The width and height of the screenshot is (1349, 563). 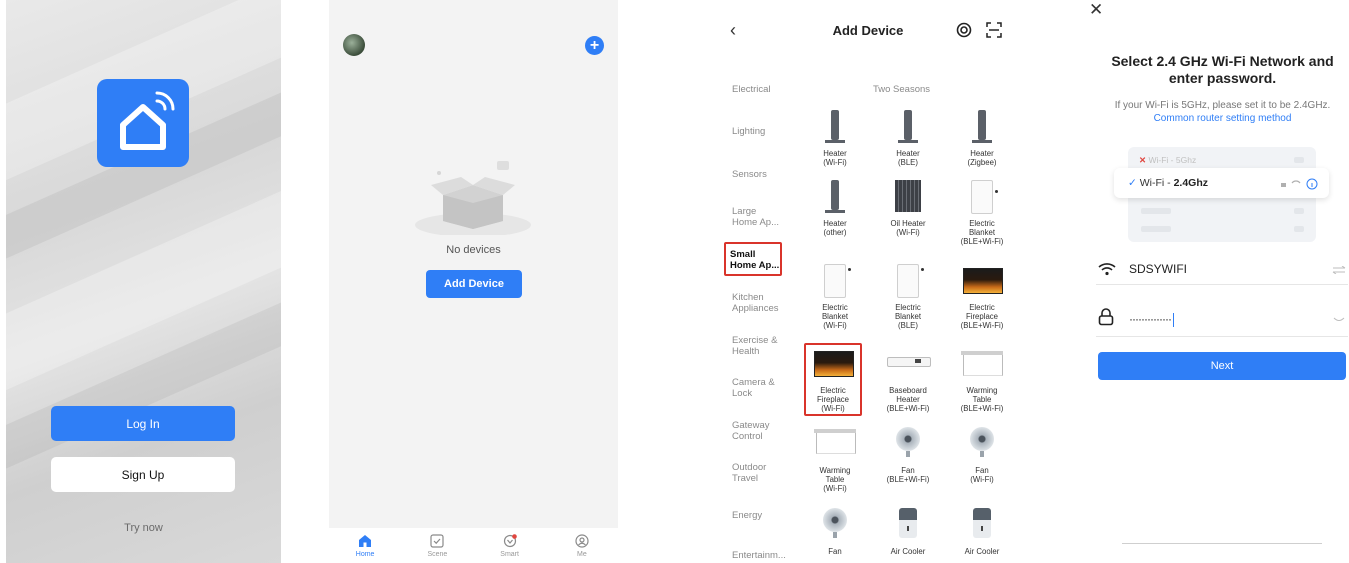 I want to click on wifi-24-value: 2.4Ghz, so click(x=1190, y=183).